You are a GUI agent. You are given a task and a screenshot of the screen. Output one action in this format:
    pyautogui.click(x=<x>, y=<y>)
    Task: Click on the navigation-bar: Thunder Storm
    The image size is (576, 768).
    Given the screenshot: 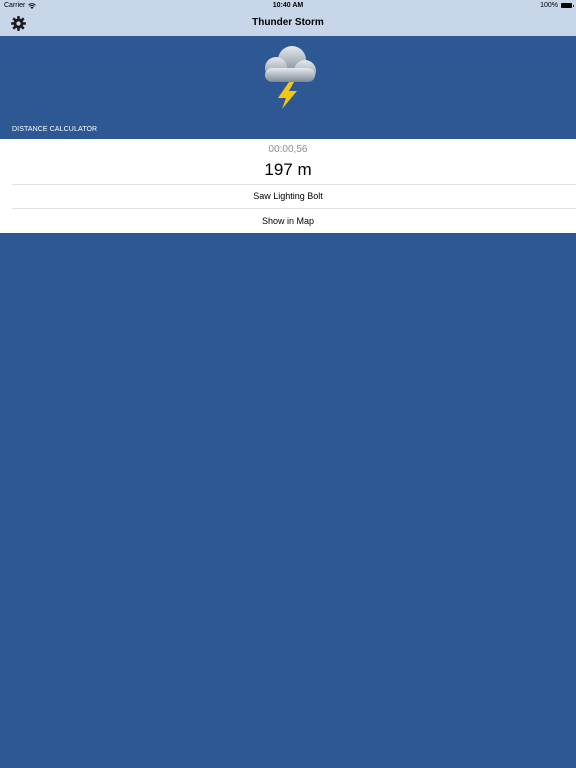 What is the action you would take?
    pyautogui.click(x=288, y=24)
    